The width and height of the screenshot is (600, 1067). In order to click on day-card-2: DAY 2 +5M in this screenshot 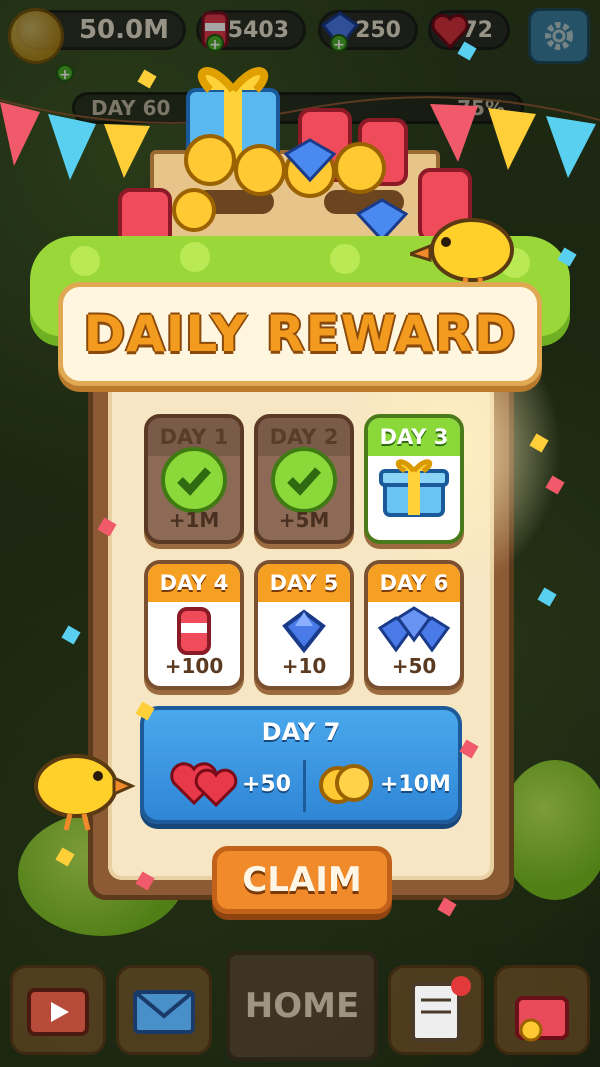, I will do `click(304, 479)`.